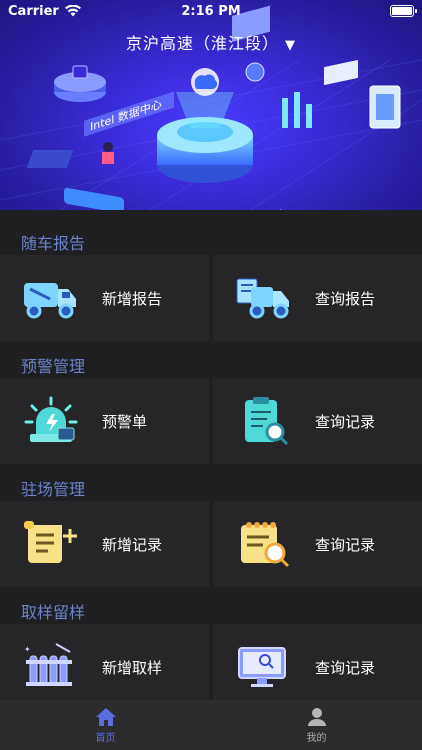 This screenshot has height=750, width=422. I want to click on tab-mine: 我的, so click(316, 725).